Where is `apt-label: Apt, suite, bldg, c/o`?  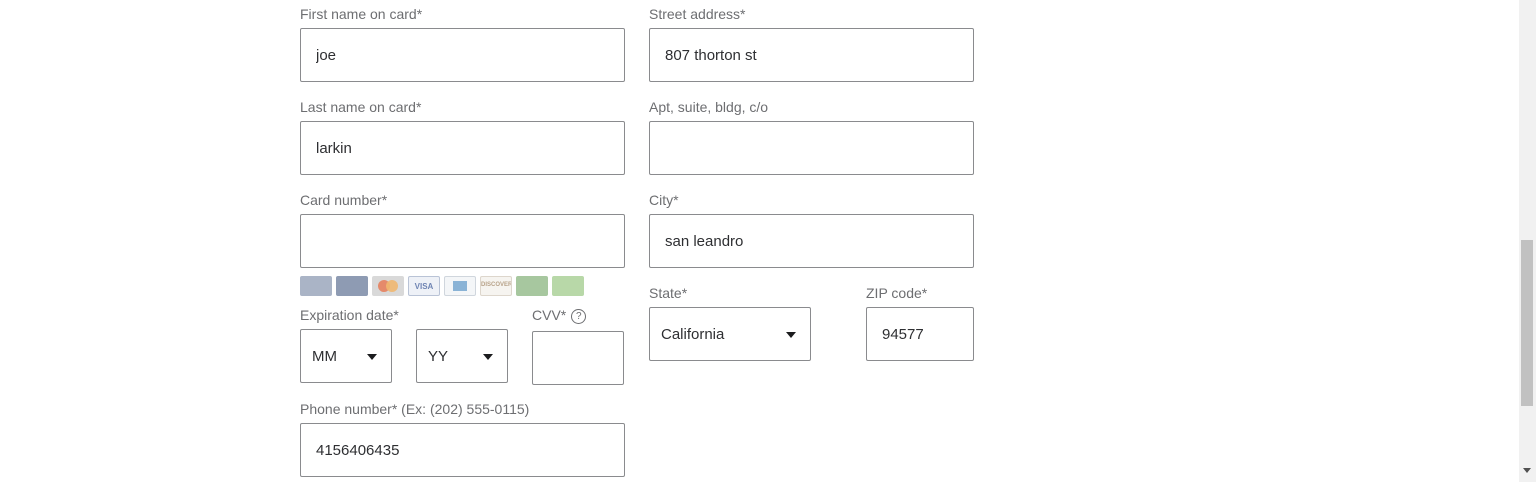 apt-label: Apt, suite, bldg, c/o is located at coordinates (709, 107).